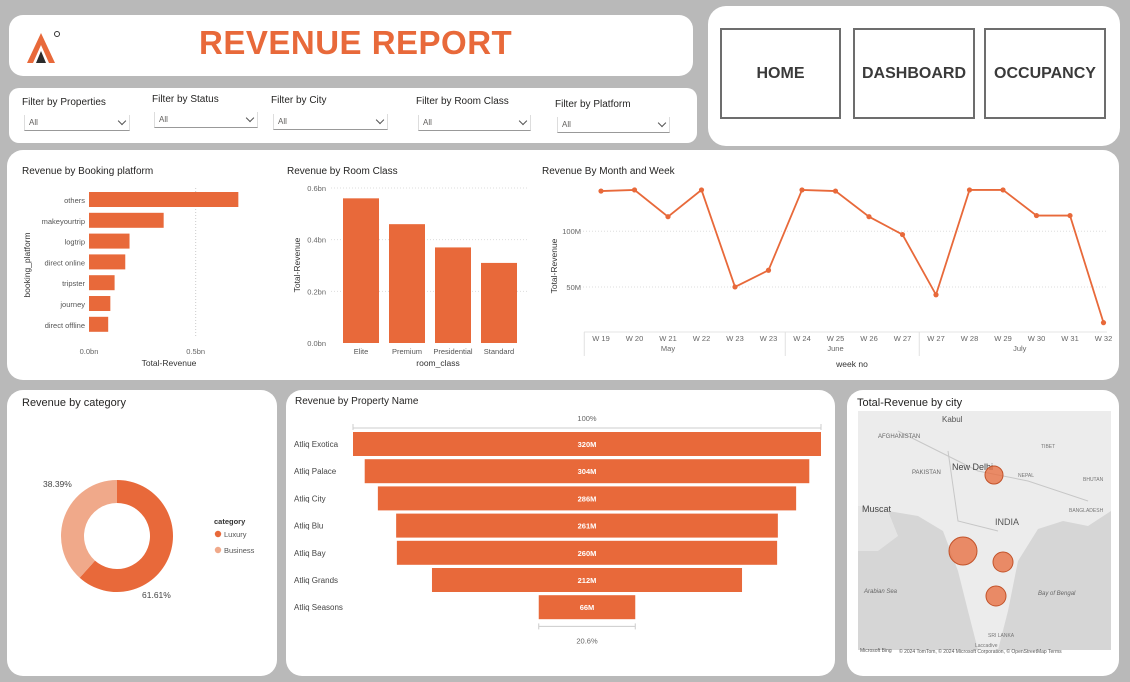 The height and width of the screenshot is (682, 1130). I want to click on city-bubble-mumbai, so click(963, 551).